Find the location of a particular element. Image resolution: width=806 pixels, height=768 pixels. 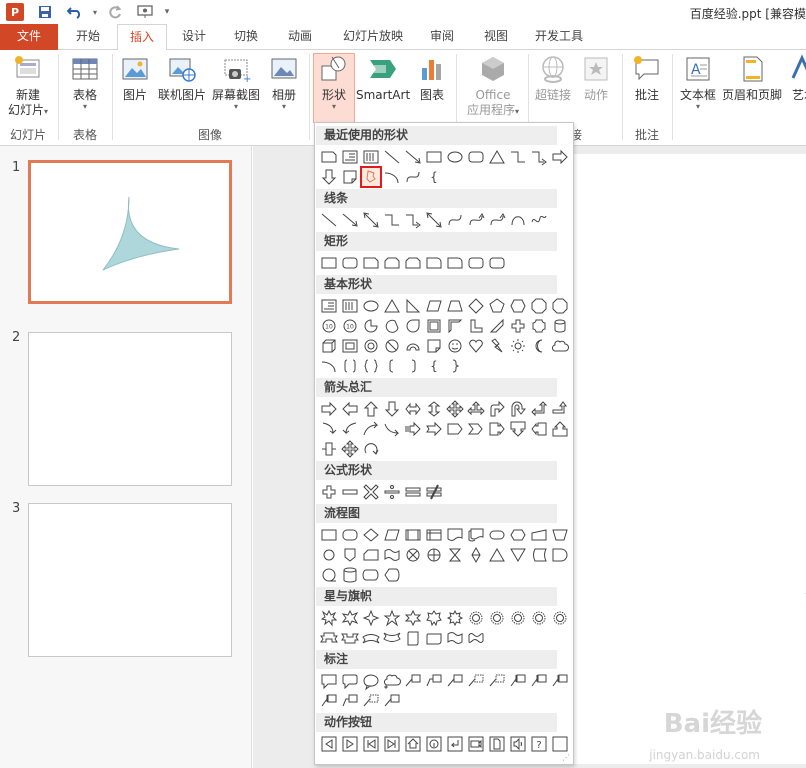

sun-shape-icon is located at coordinates (518, 346).